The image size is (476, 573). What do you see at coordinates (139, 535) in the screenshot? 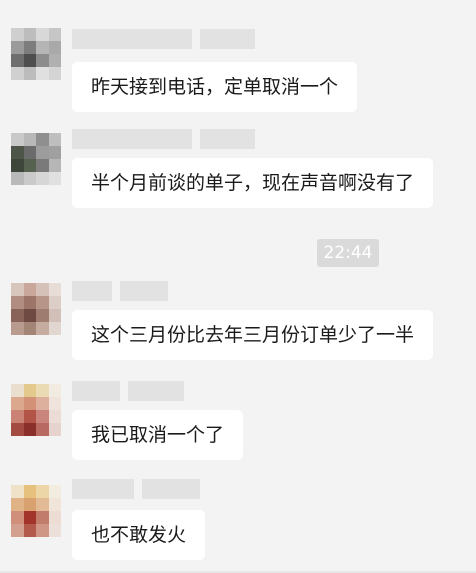
I see `message-bubble: 也不敢发火` at bounding box center [139, 535].